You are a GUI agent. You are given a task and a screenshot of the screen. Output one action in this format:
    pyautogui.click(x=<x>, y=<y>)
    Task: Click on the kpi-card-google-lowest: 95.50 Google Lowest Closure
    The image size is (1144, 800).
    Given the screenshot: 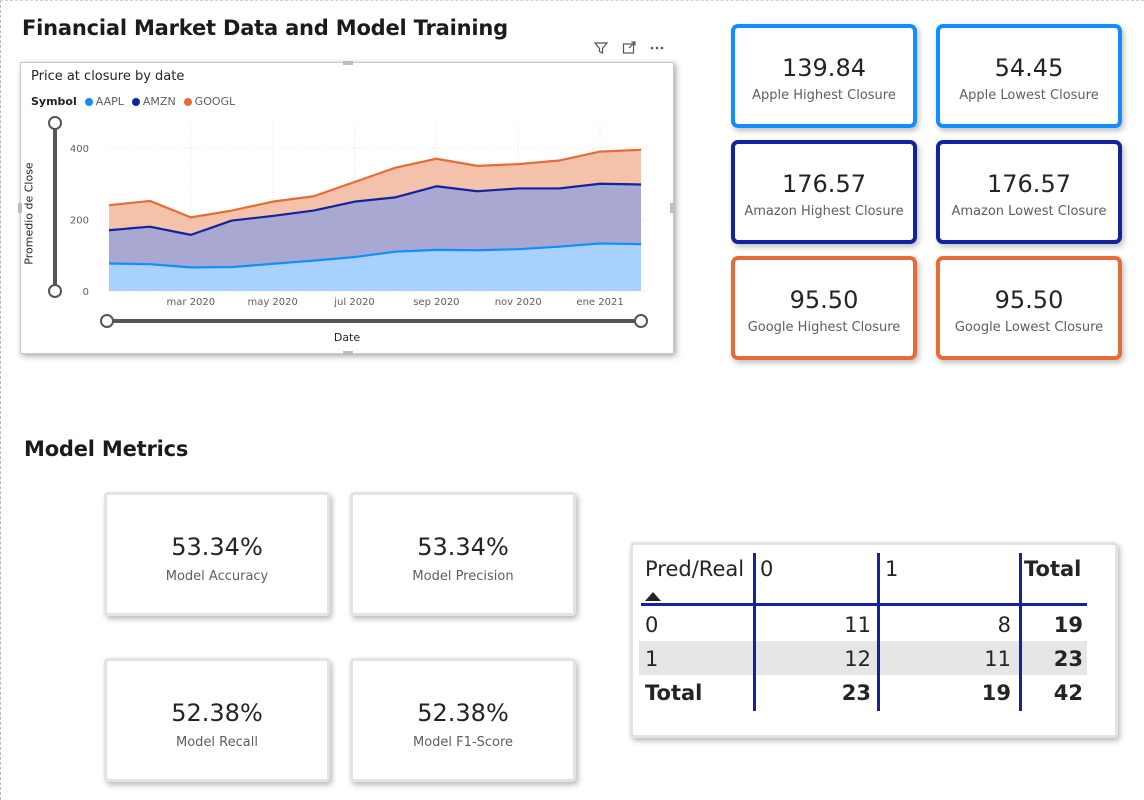 What is the action you would take?
    pyautogui.click(x=1029, y=308)
    